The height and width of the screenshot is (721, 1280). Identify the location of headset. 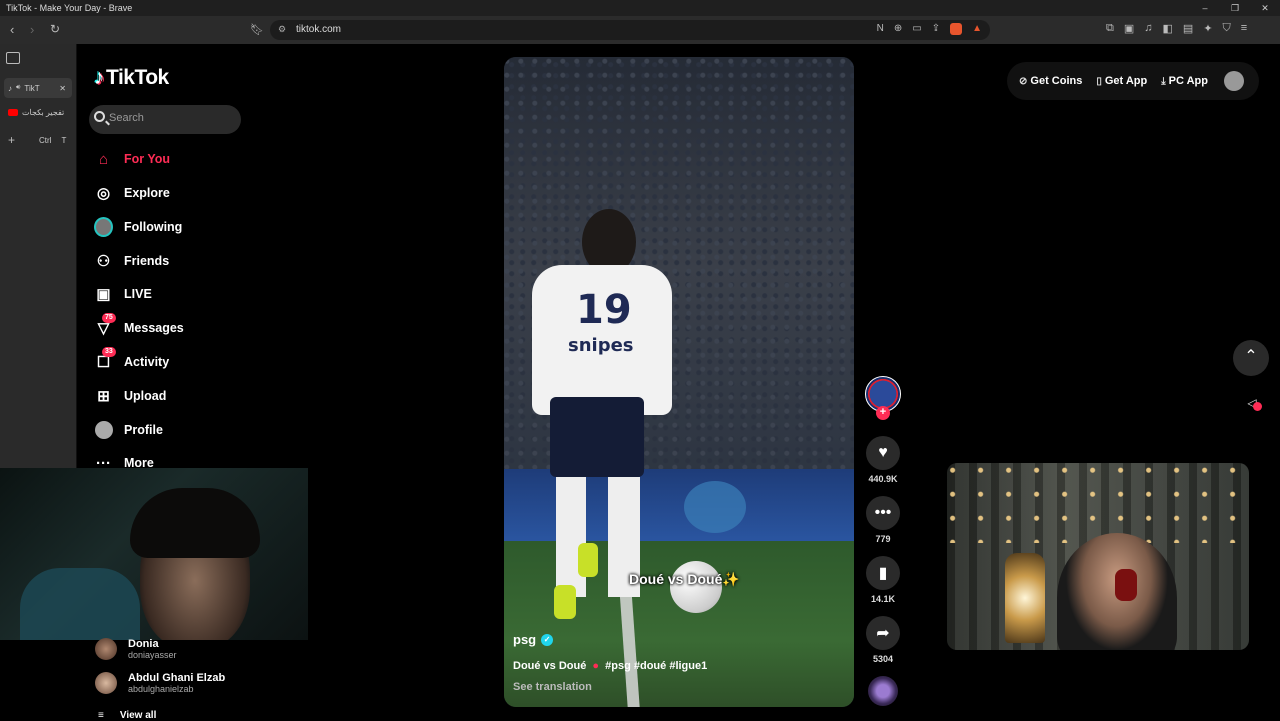
(1126, 585).